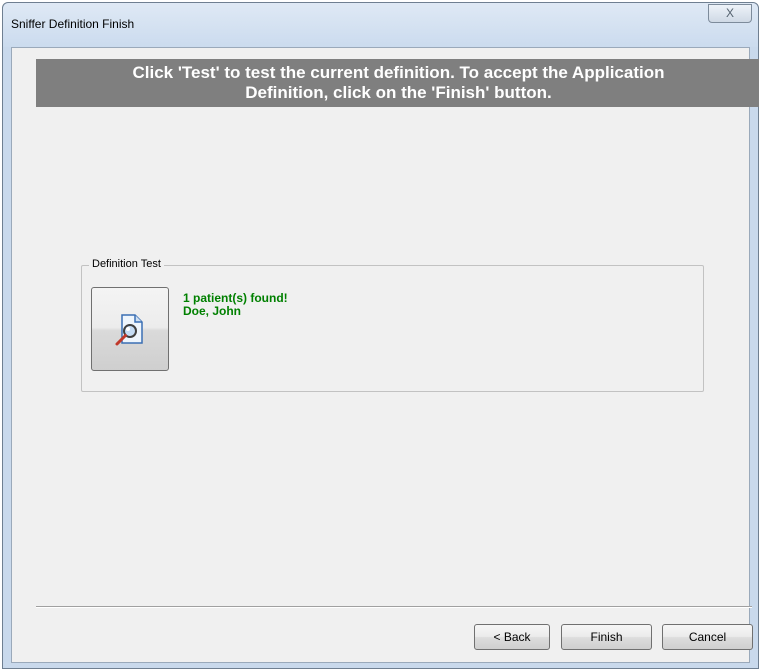 The image size is (759, 669). What do you see at coordinates (606, 637) in the screenshot?
I see `finish-button: Finish` at bounding box center [606, 637].